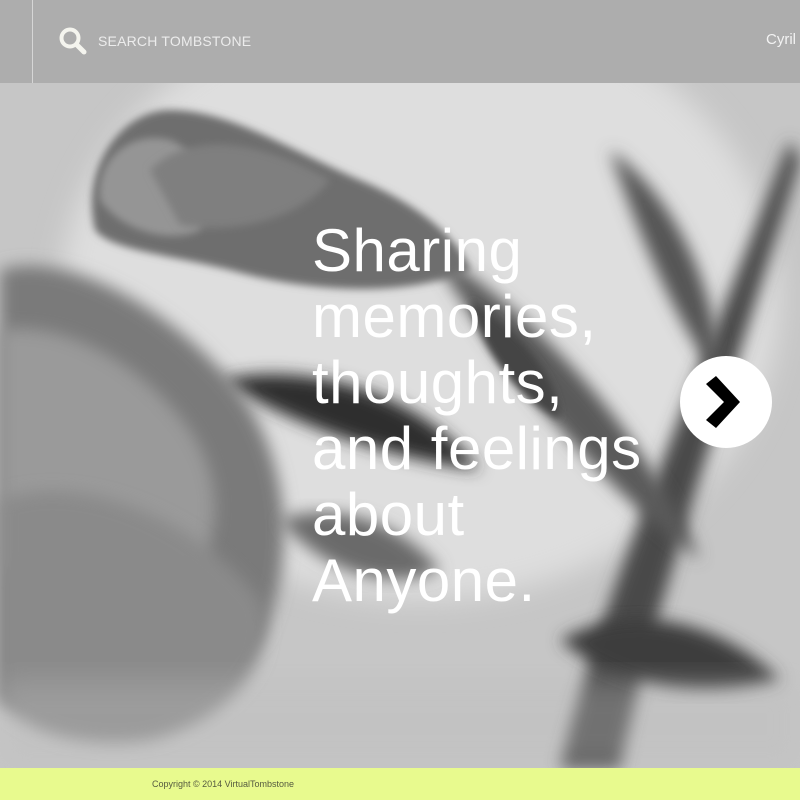  What do you see at coordinates (454, 316) in the screenshot?
I see `headline-line: memories,` at bounding box center [454, 316].